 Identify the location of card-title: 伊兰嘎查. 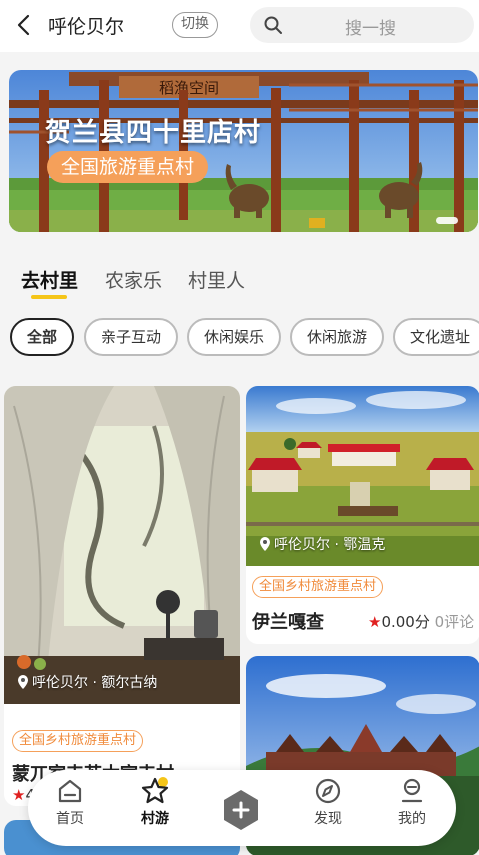
(288, 622).